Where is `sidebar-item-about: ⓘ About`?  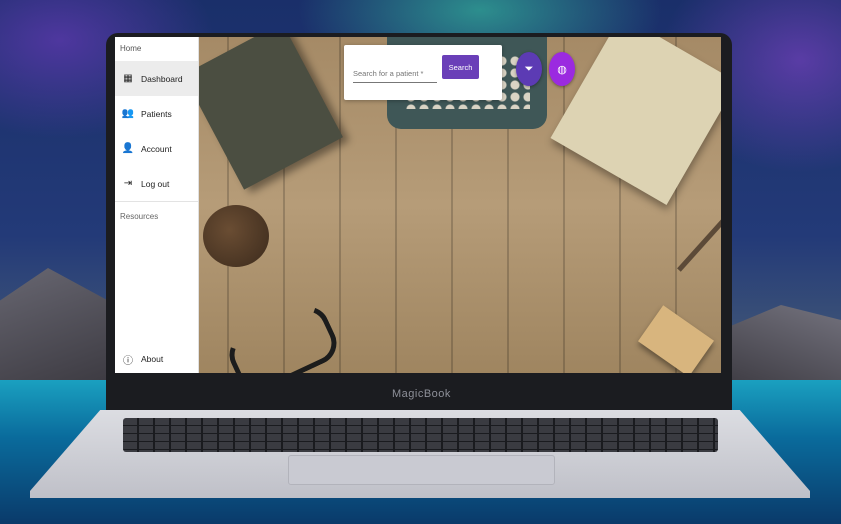
sidebar-item-about: ⓘ About is located at coordinates (156, 359).